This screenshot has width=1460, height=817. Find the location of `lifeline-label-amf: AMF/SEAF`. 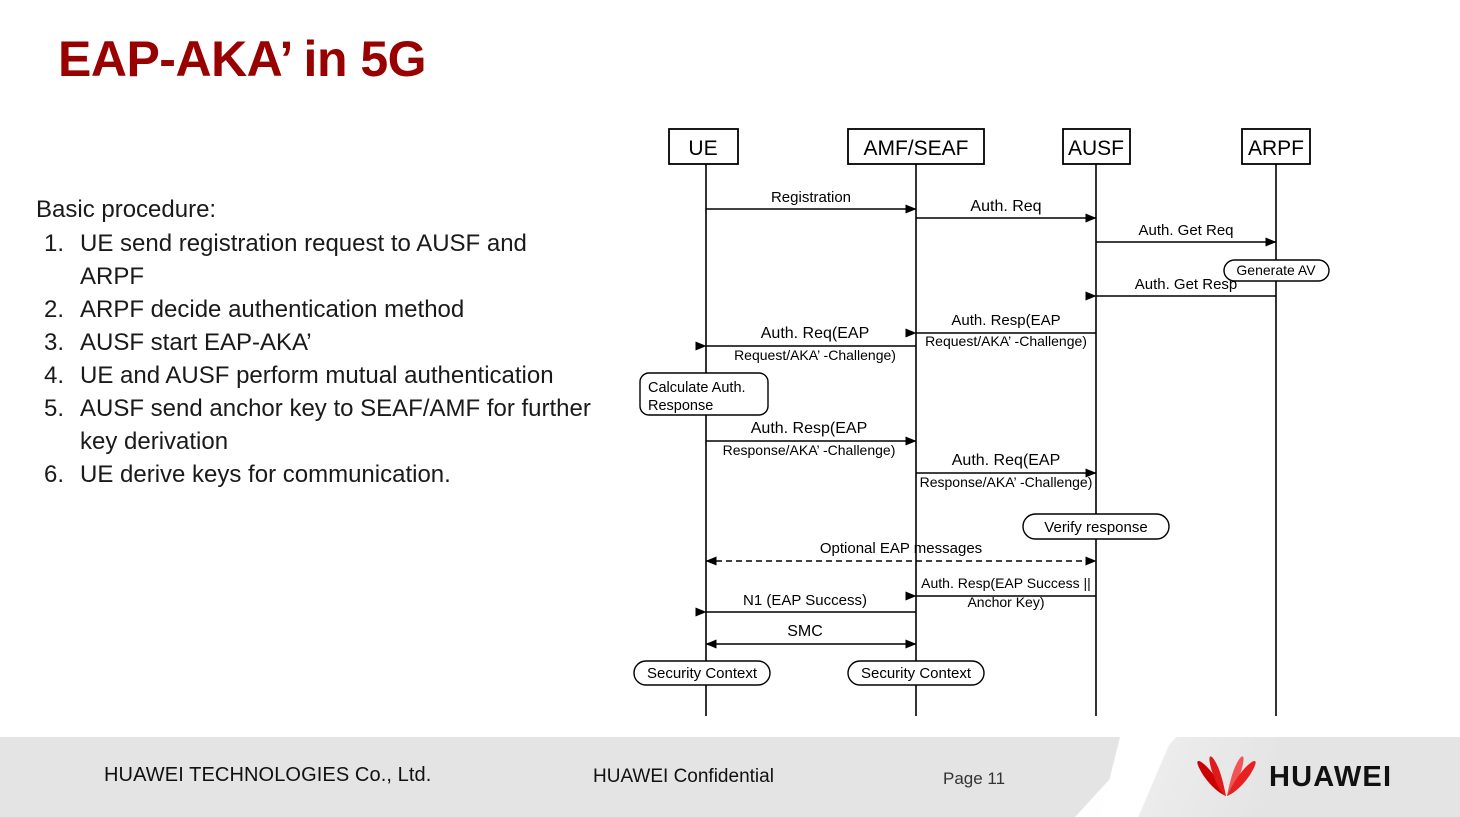

lifeline-label-amf: AMF/SEAF is located at coordinates (915, 148).